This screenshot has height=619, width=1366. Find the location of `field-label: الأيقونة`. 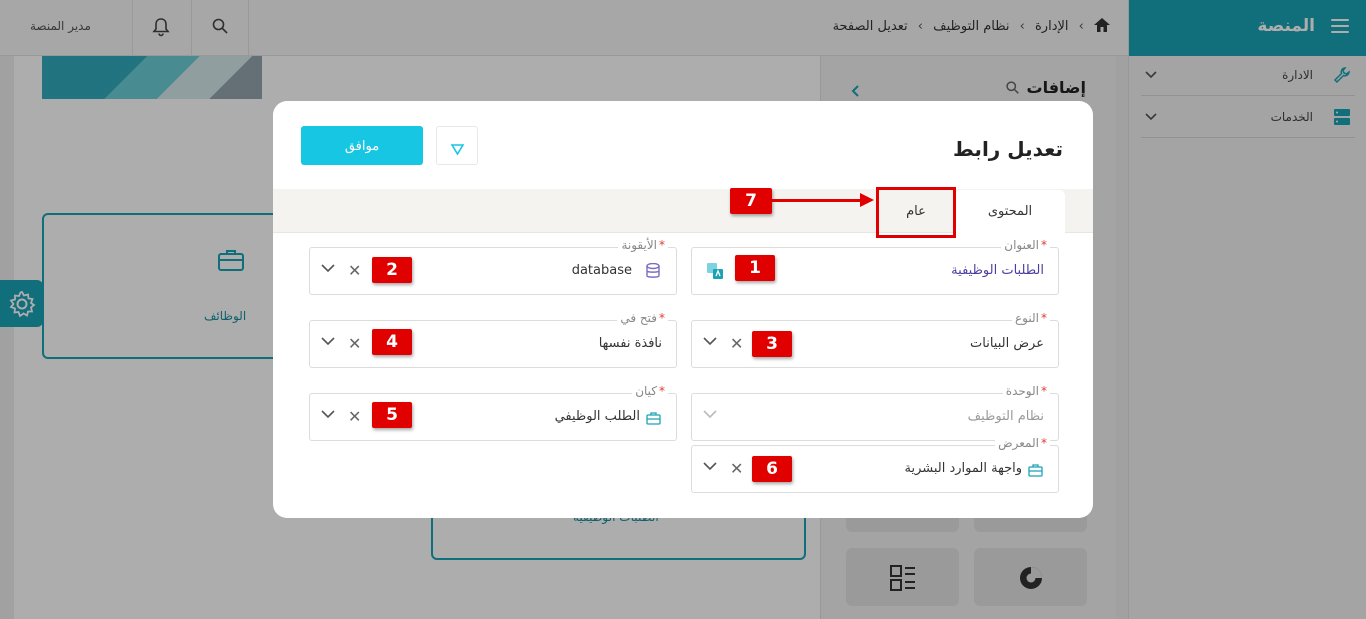

field-label: الأيقونة is located at coordinates (639, 245).